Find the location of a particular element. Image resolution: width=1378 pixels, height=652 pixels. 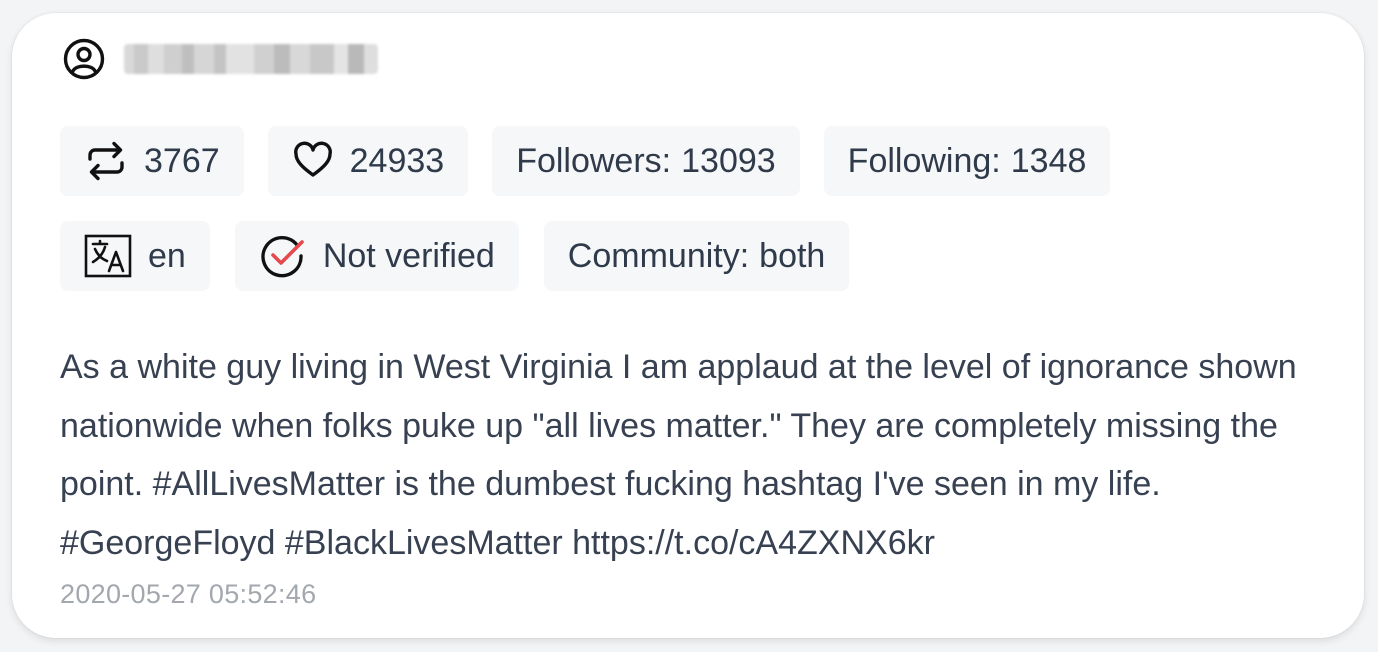

community-value: both is located at coordinates (792, 255).